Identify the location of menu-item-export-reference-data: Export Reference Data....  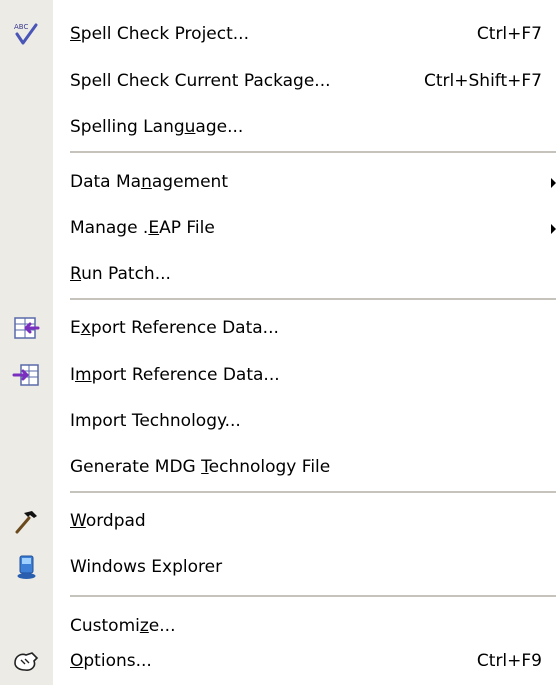
(278, 328).